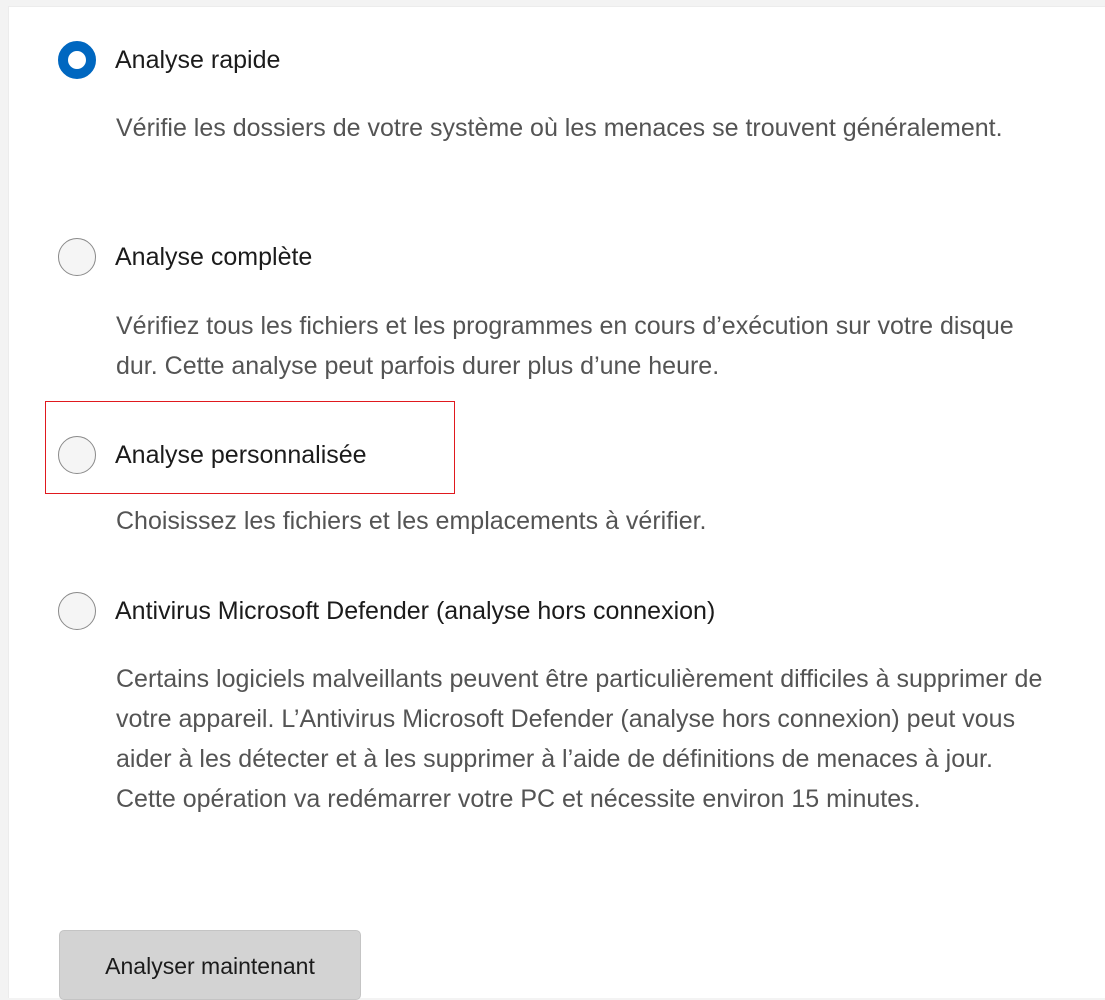  What do you see at coordinates (214, 256) in the screenshot?
I see `full-scan-label: Analyse complète` at bounding box center [214, 256].